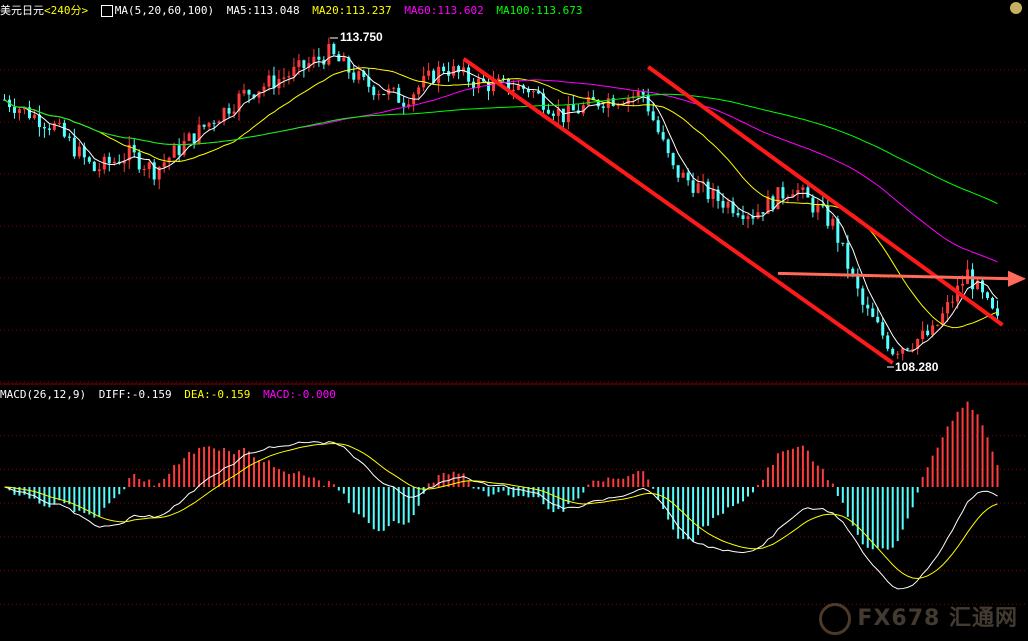  What do you see at coordinates (263, 10) in the screenshot?
I see `ma5-value: MA5:113.048` at bounding box center [263, 10].